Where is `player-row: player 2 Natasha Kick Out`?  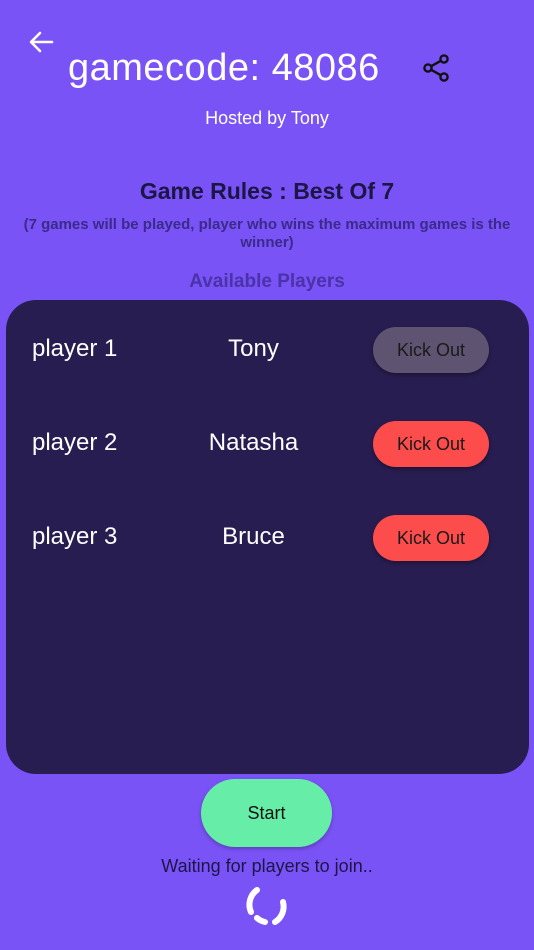
player-row: player 2 Natasha Kick Out is located at coordinates (267, 444).